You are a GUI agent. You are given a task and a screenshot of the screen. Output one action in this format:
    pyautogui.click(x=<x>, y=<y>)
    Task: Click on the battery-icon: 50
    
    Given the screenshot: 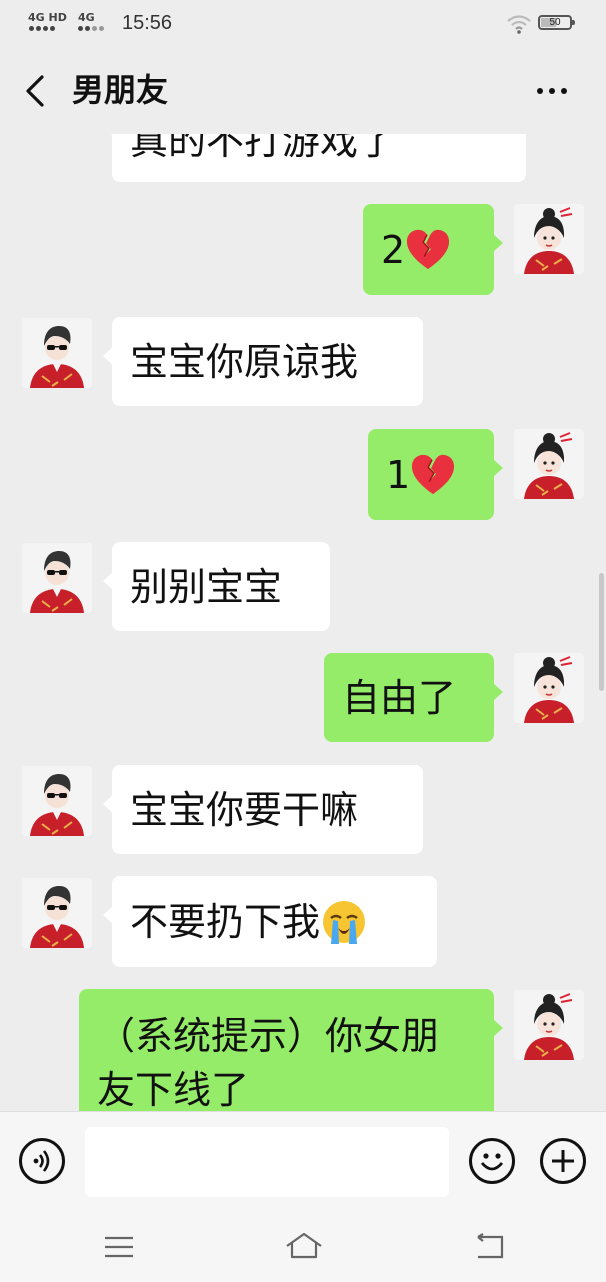 What is the action you would take?
    pyautogui.click(x=556, y=22)
    